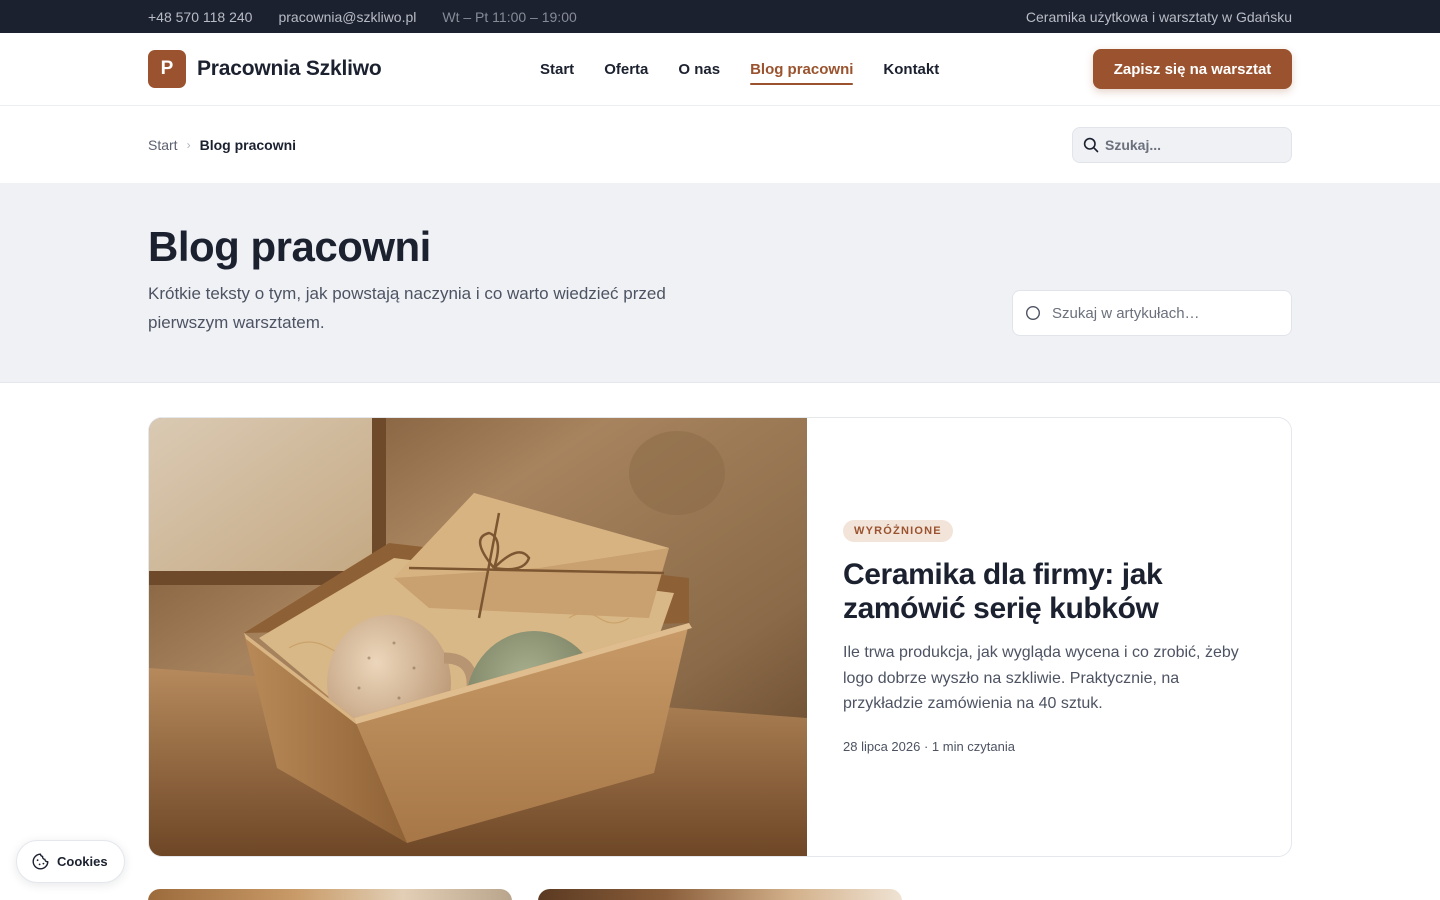  What do you see at coordinates (289, 246) in the screenshot?
I see `page-title: Blog pracowni` at bounding box center [289, 246].